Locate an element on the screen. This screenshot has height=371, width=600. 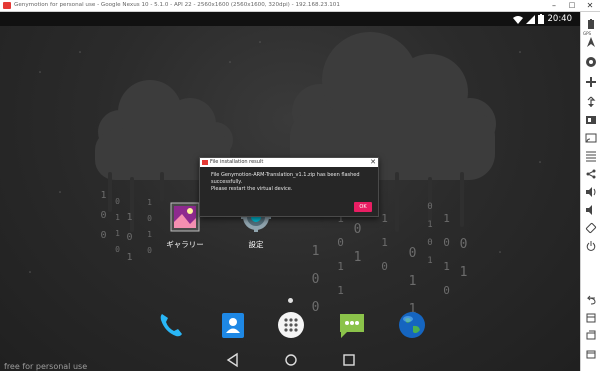
maximize-button: □ is located at coordinates (572, 5).